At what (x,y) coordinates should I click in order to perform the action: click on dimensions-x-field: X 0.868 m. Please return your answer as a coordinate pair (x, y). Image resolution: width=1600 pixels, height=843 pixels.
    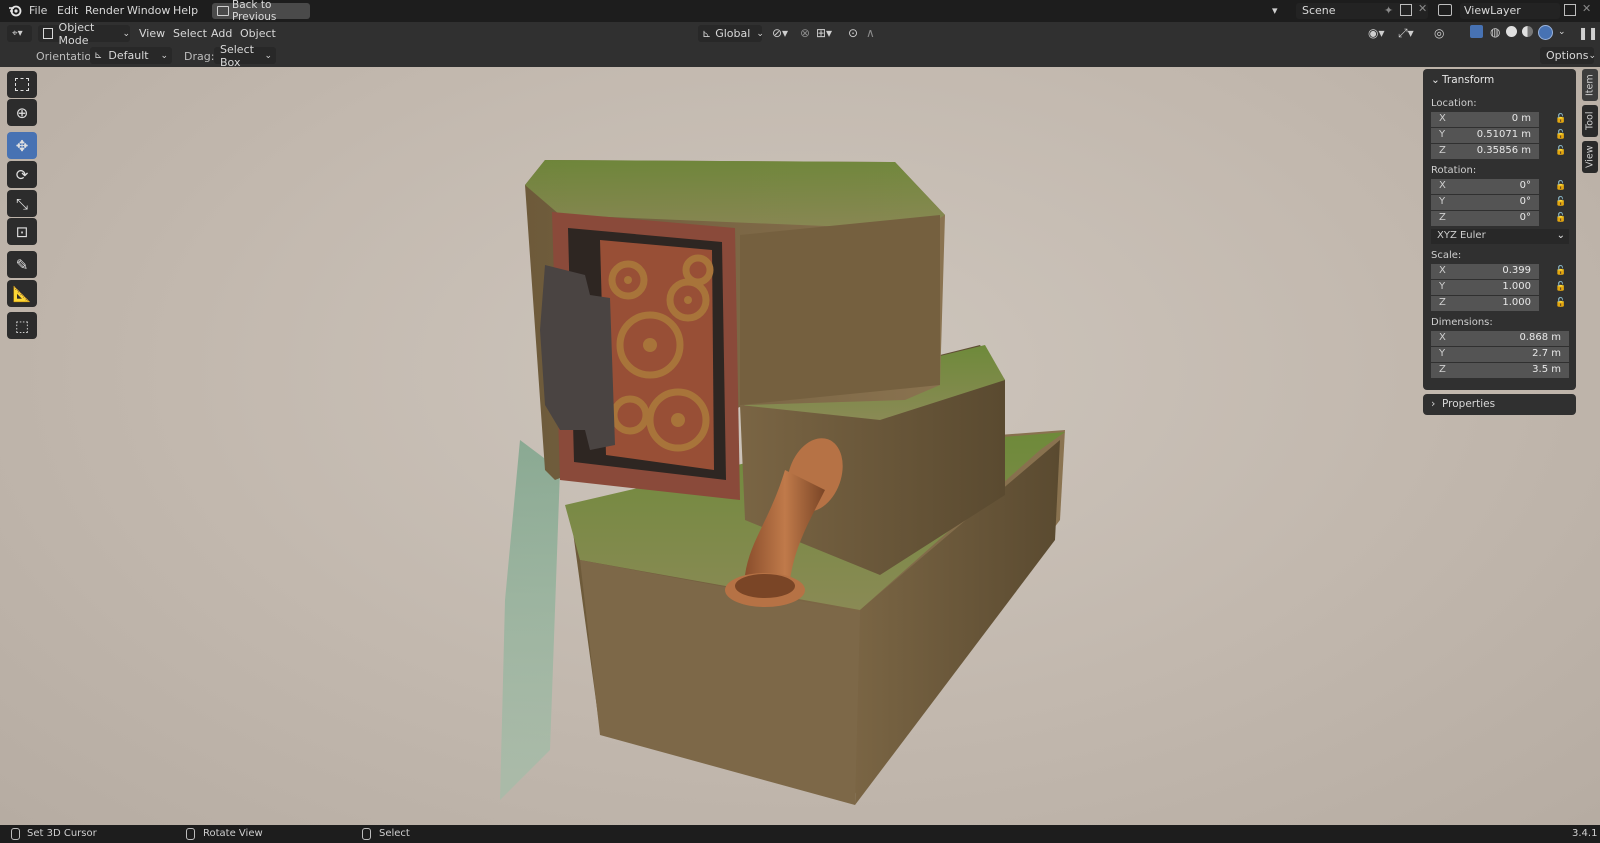
    Looking at the image, I should click on (1500, 338).